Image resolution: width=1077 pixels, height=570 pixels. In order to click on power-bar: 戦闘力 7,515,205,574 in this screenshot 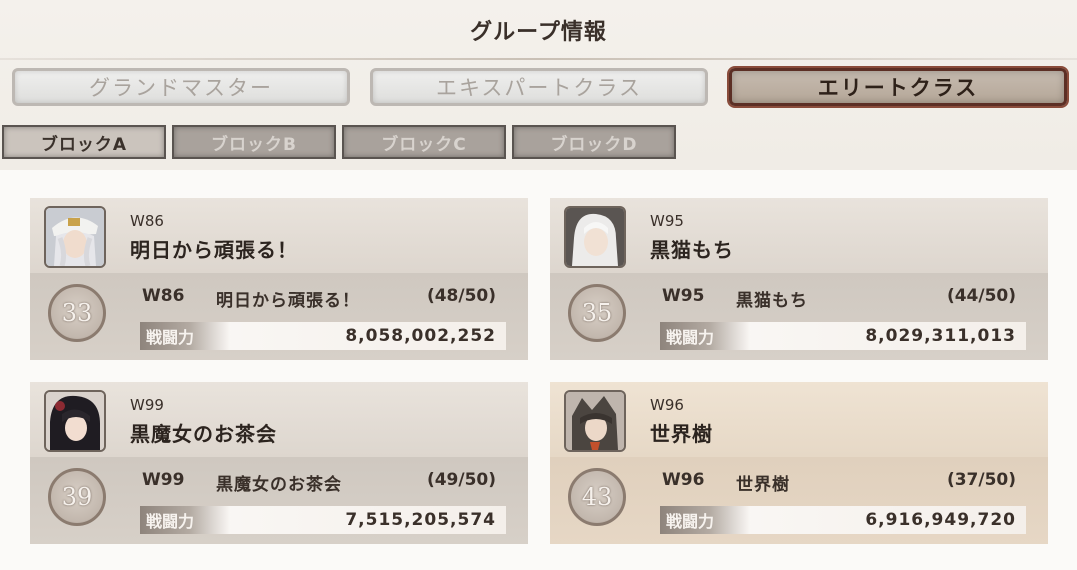, I will do `click(323, 520)`.